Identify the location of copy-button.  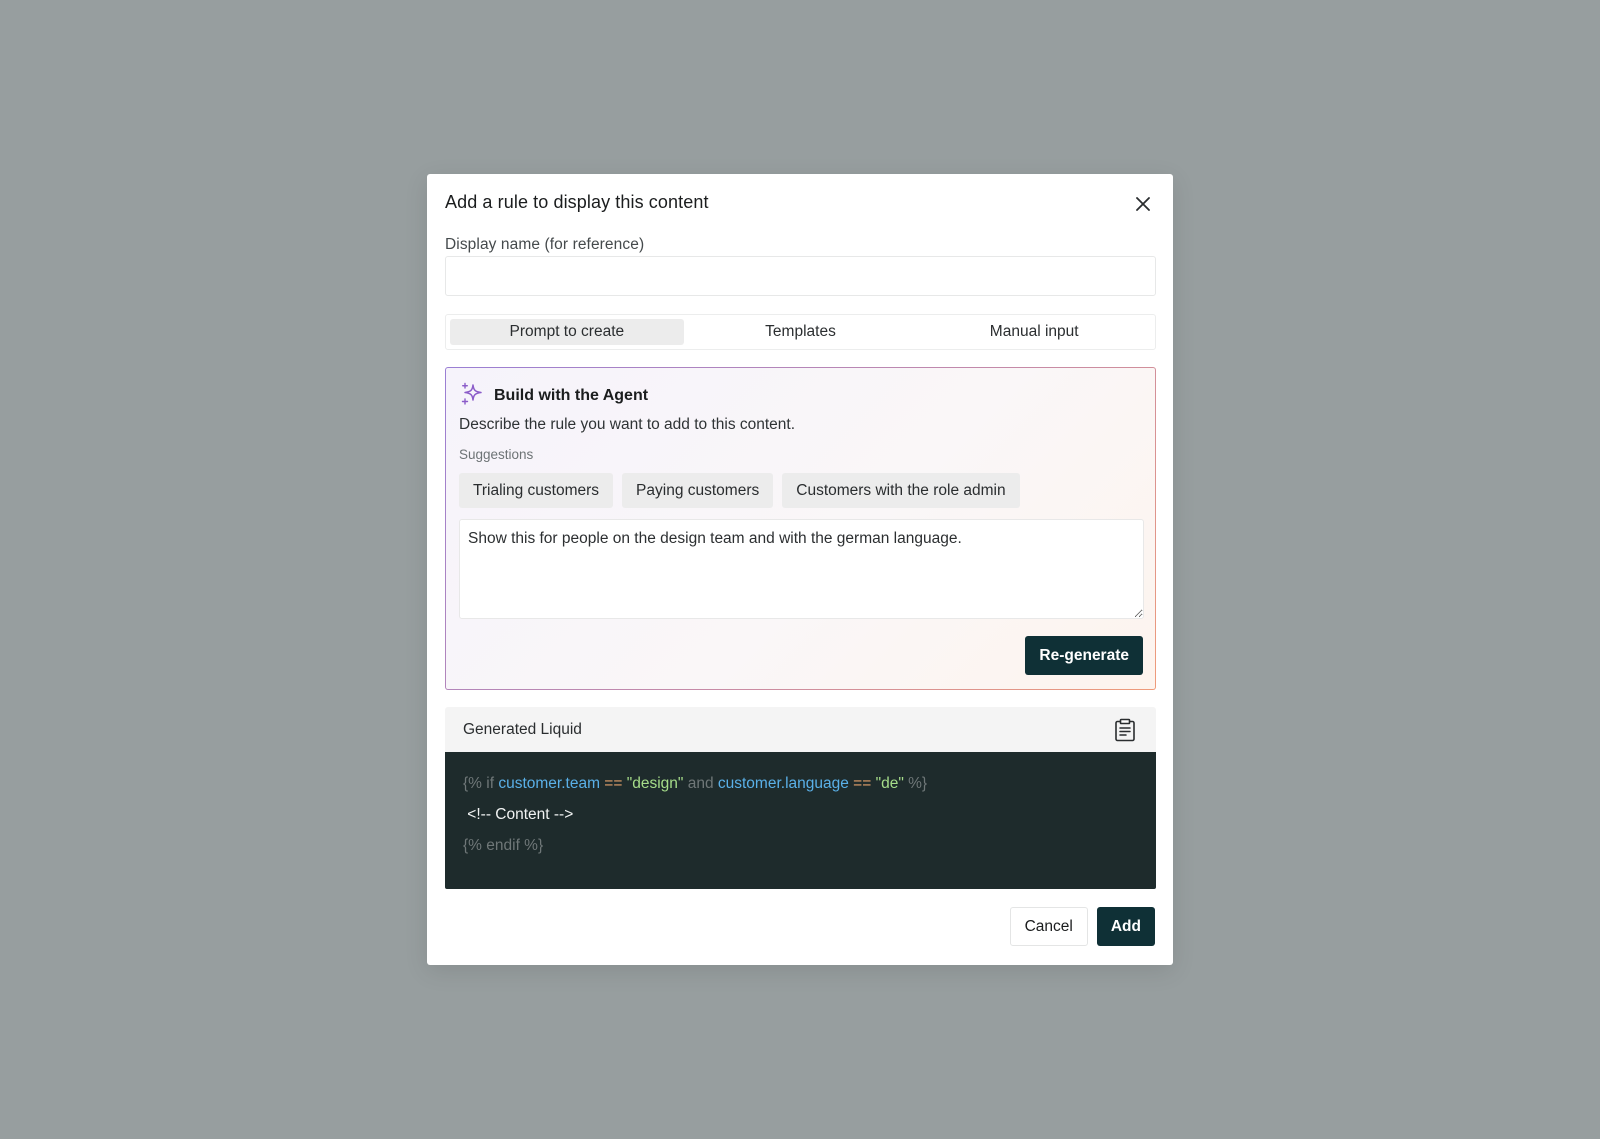
(1125, 730).